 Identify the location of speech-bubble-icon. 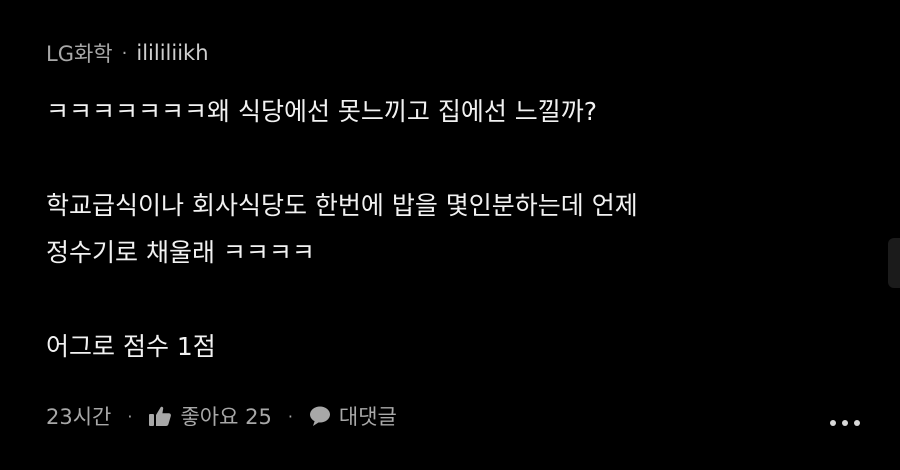
(320, 416).